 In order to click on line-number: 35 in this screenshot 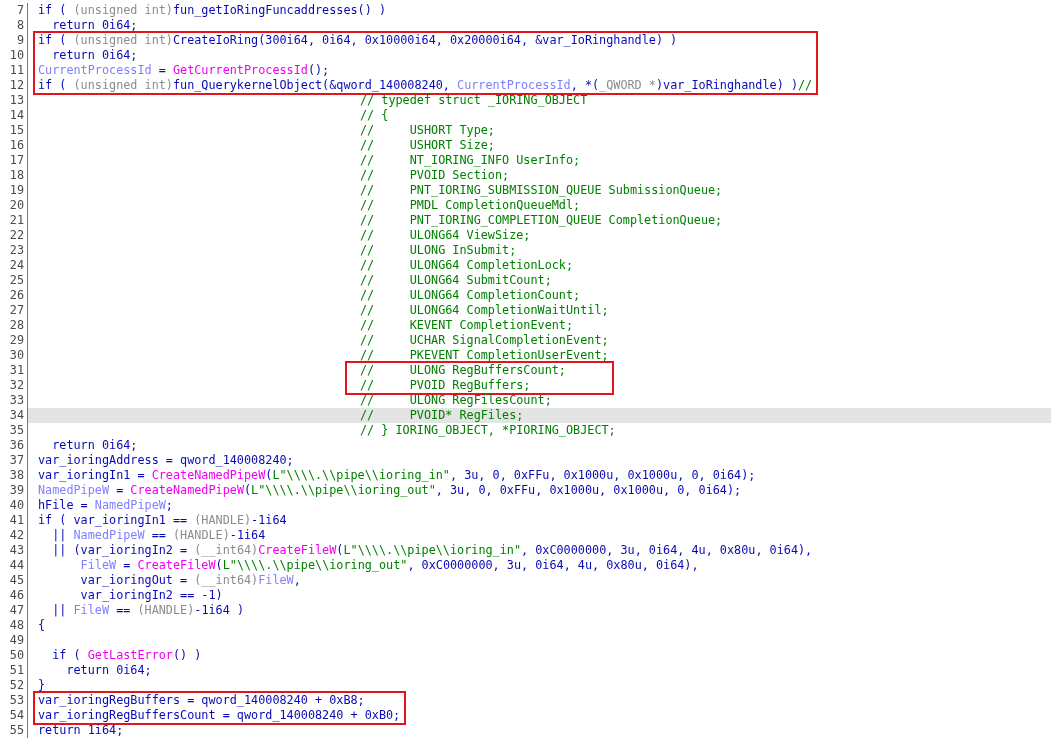, I will do `click(16, 430)`.